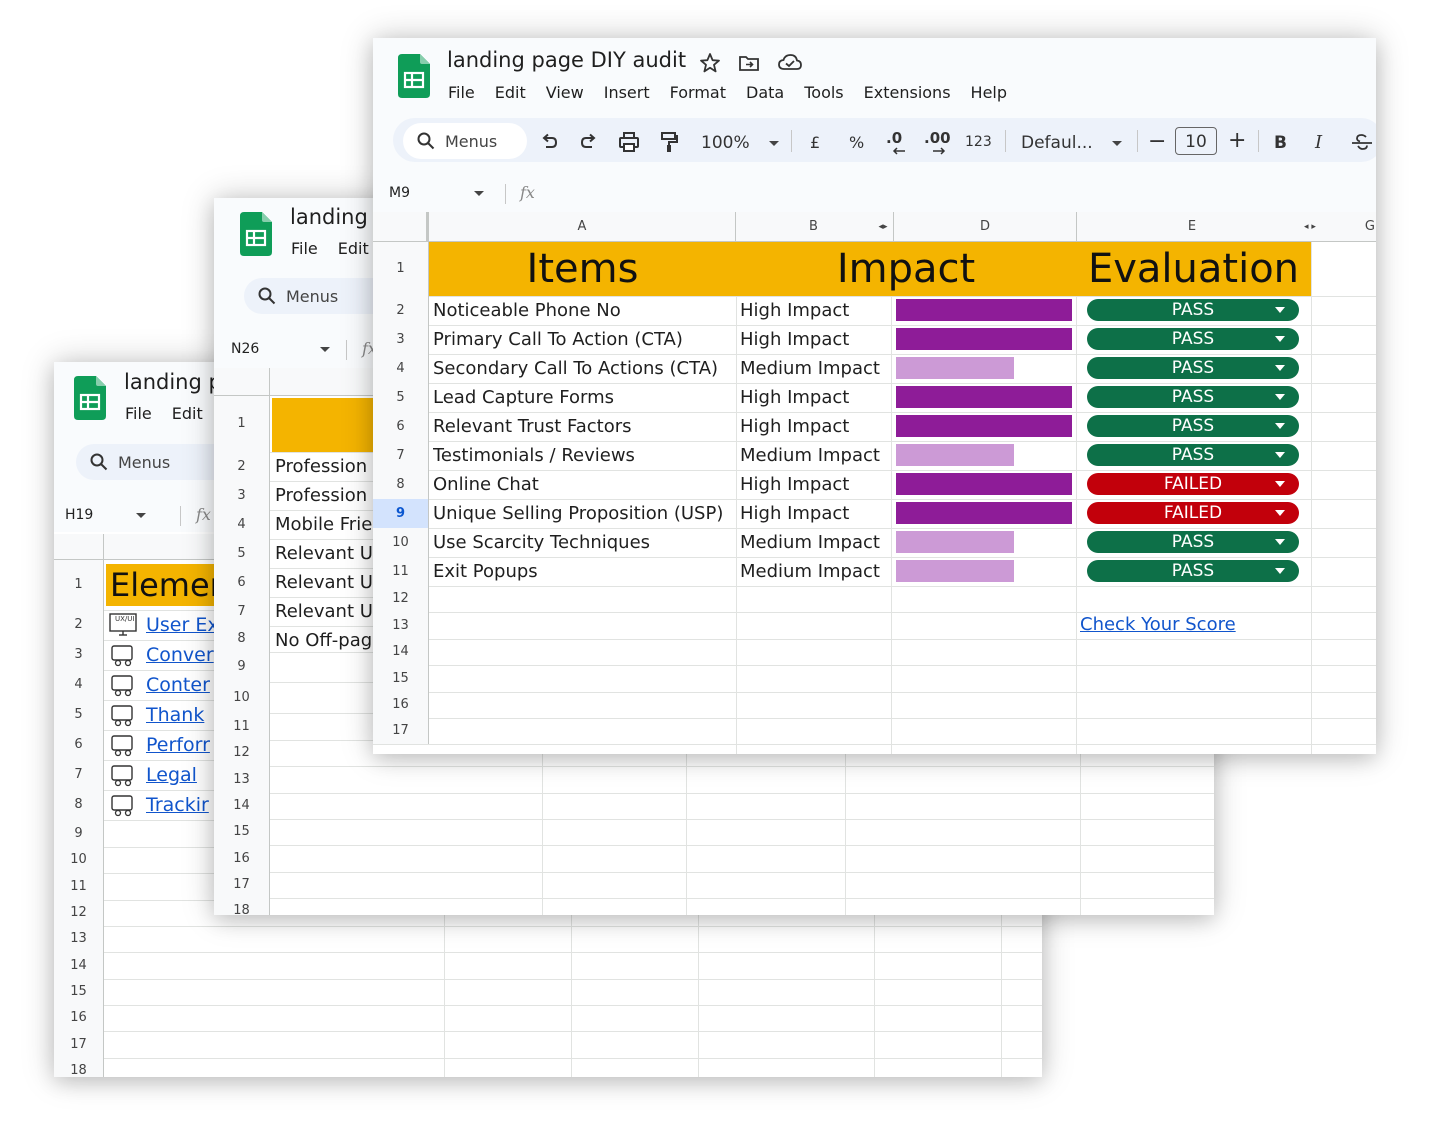  Describe the element at coordinates (583, 397) in the screenshot. I see `item-cell: Lead Capture Forms` at that location.